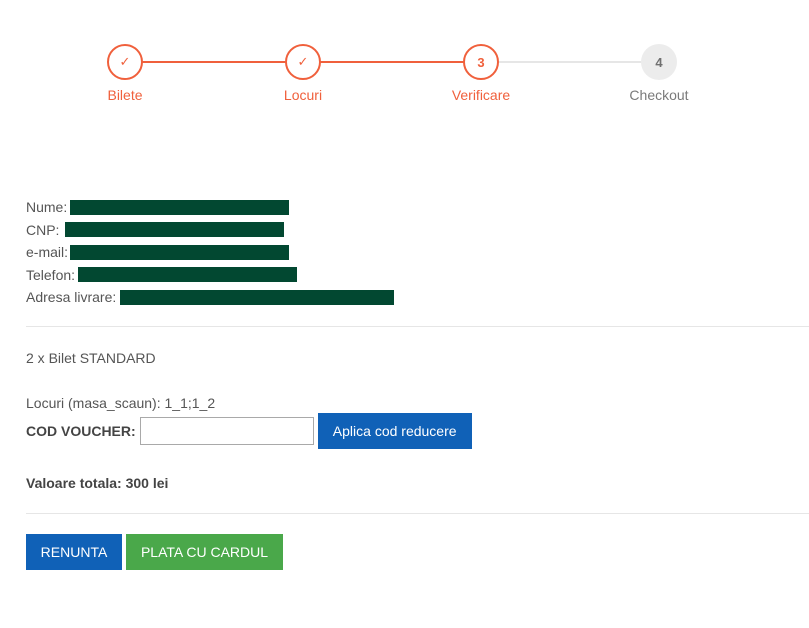  I want to click on step-checkout: 4 Checkout, so click(659, 73).